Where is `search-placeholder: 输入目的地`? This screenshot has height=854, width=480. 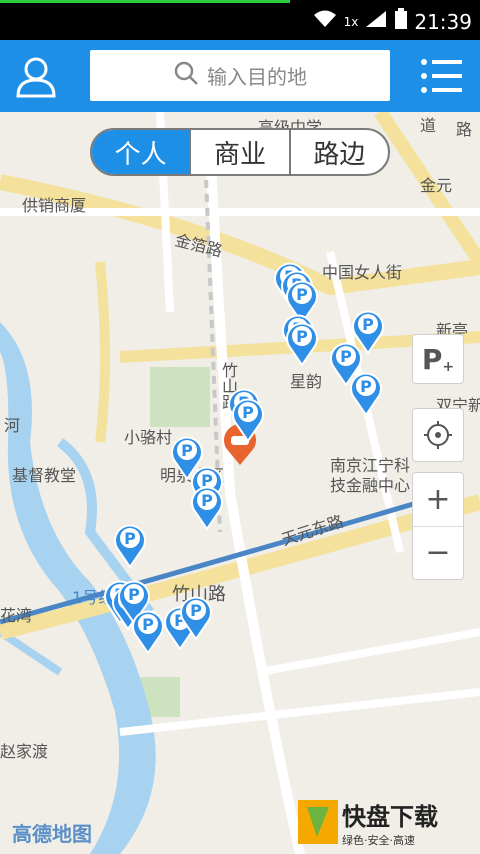
search-placeholder: 输入目的地 is located at coordinates (257, 77).